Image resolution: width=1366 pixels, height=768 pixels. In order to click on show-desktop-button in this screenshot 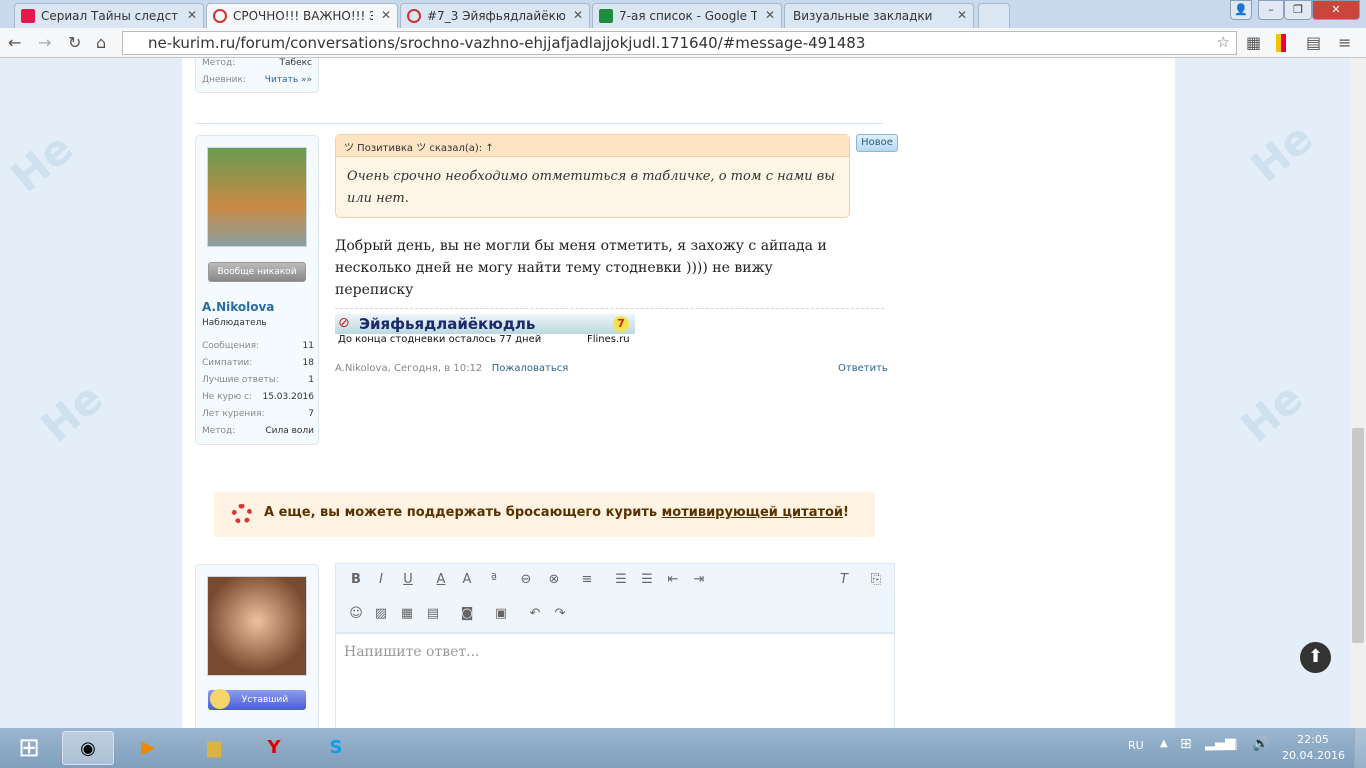, I will do `click(1360, 748)`.